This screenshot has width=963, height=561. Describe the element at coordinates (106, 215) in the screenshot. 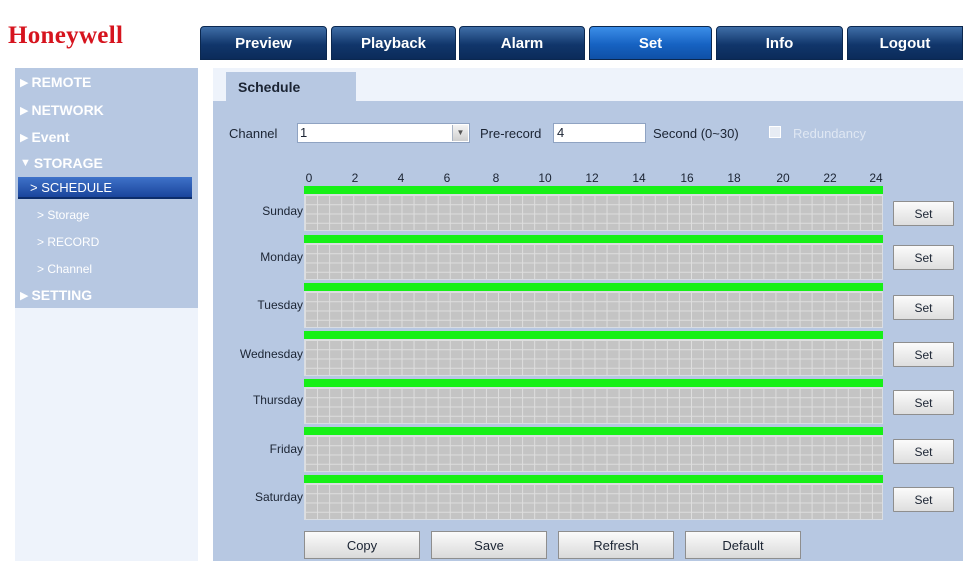

I see `sidebar-item-storage-sub: > Storage` at that location.